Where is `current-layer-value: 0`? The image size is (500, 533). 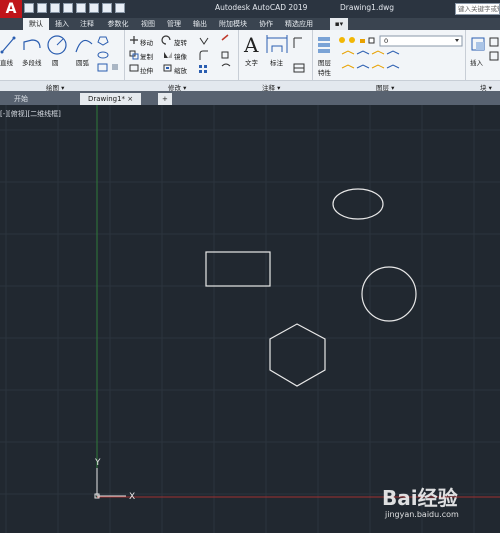
current-layer-value: 0 is located at coordinates (386, 41).